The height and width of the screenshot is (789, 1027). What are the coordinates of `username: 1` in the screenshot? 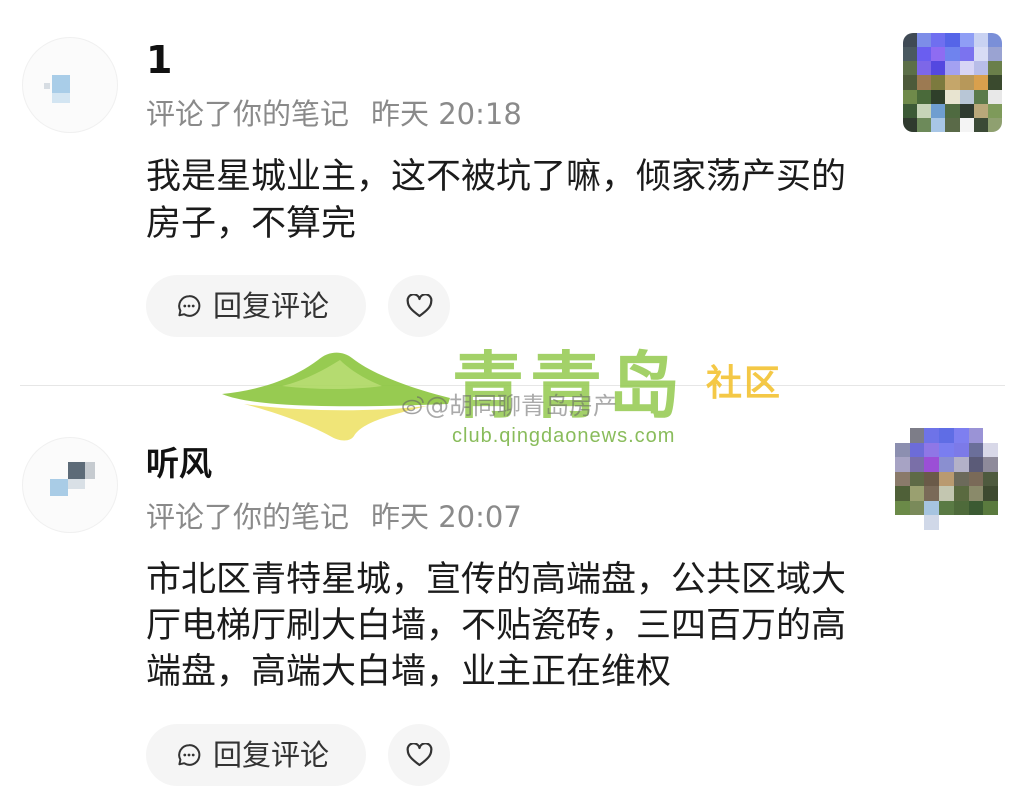 It's located at (159, 60).